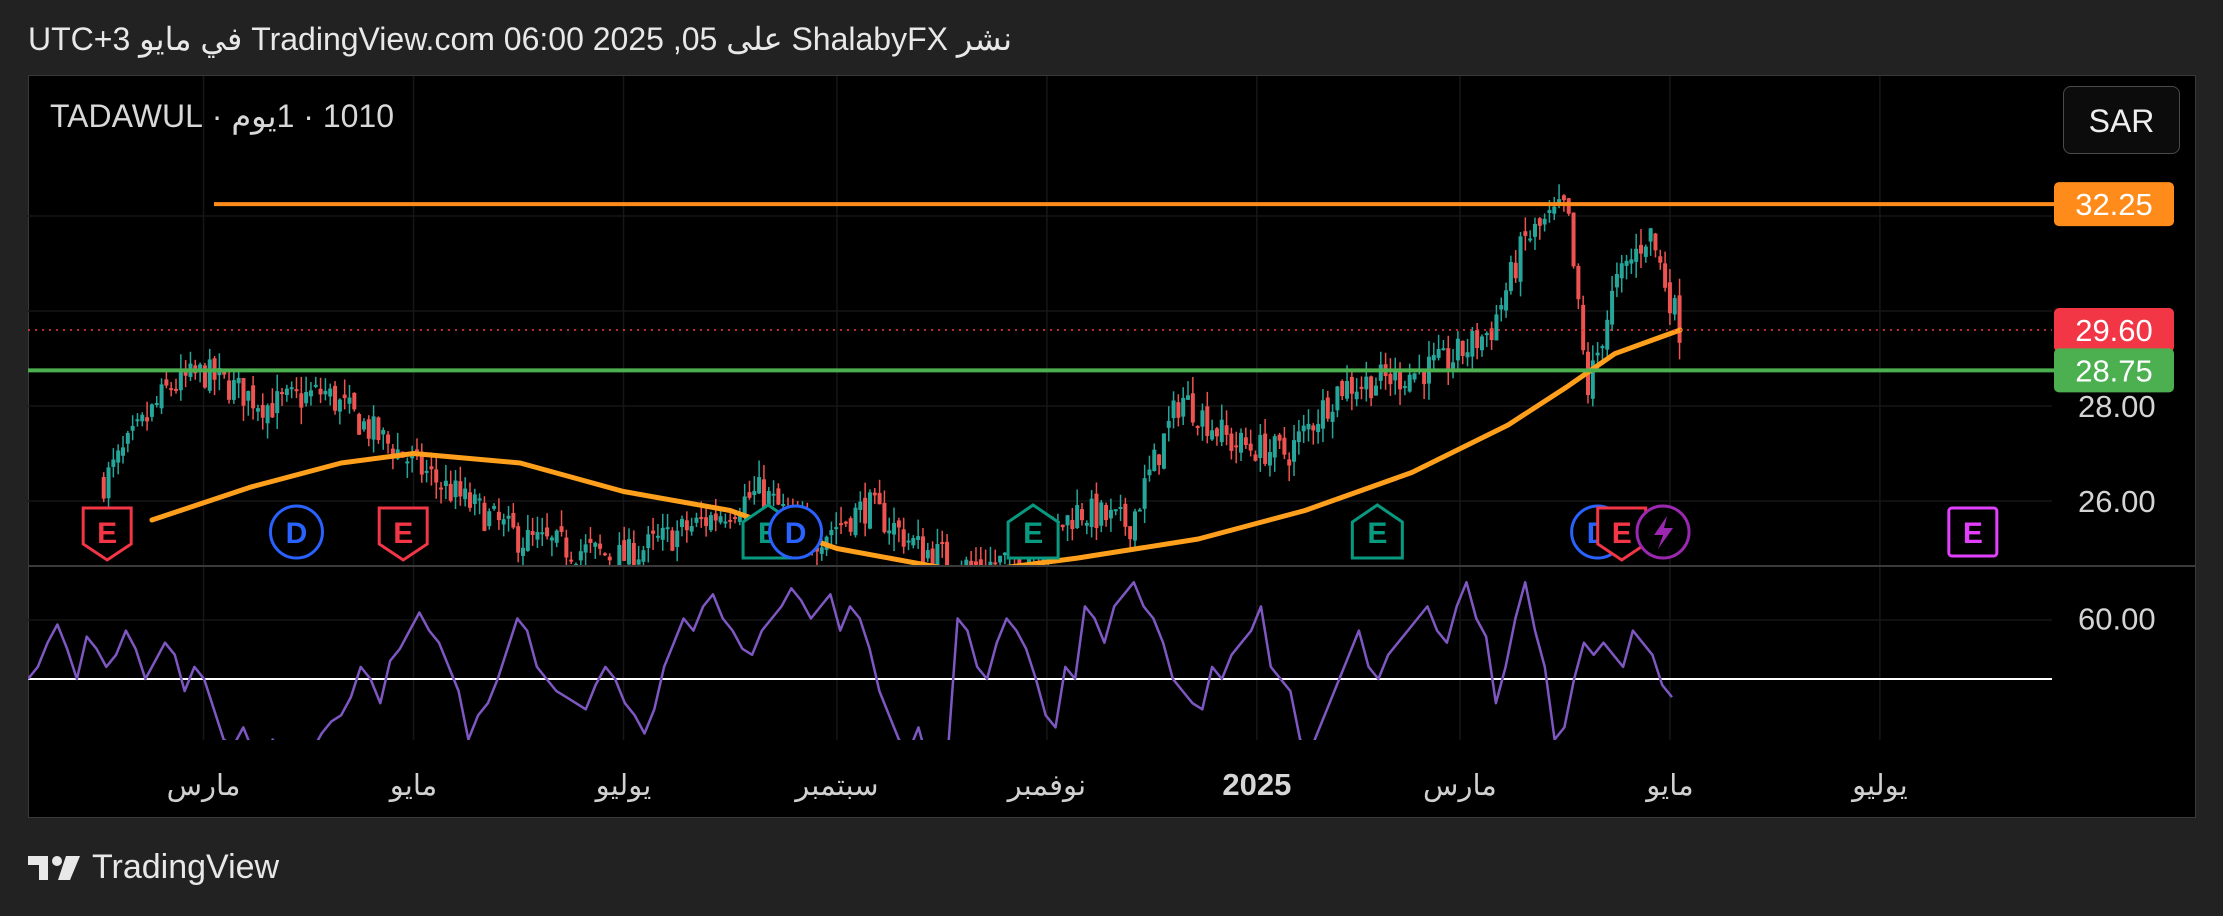 The width and height of the screenshot is (2223, 916). What do you see at coordinates (2117, 619) in the screenshot?
I see `rsi-axis-label: 60.00` at bounding box center [2117, 619].